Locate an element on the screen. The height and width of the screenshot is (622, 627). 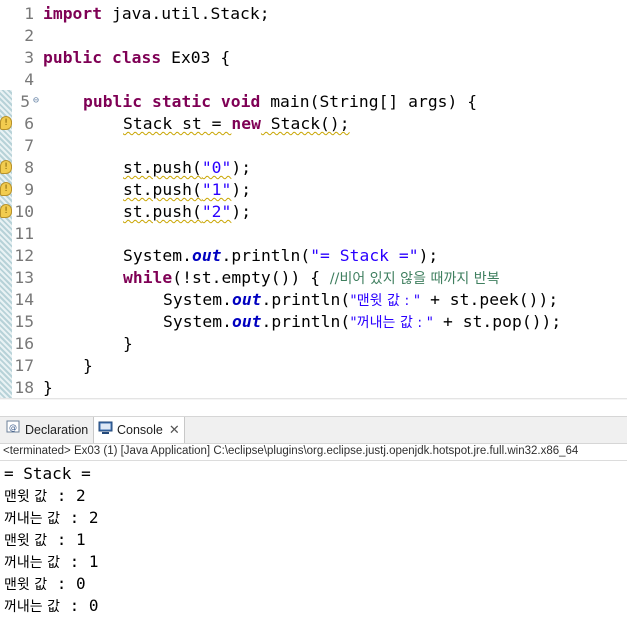
tab-declaration: @ Declaration is located at coordinates (47, 430).